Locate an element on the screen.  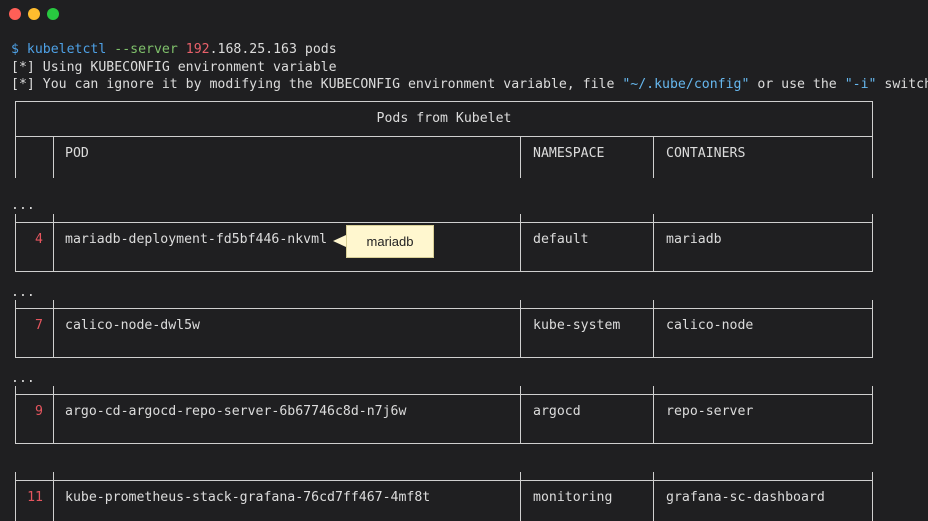
prompt-symbol: $ is located at coordinates (15, 49).